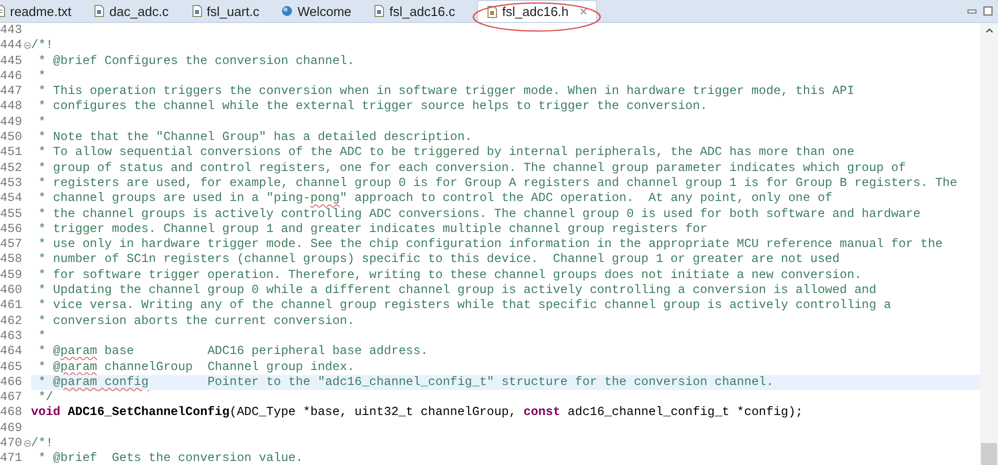 The height and width of the screenshot is (465, 998). I want to click on line-number: 454, so click(12, 199).